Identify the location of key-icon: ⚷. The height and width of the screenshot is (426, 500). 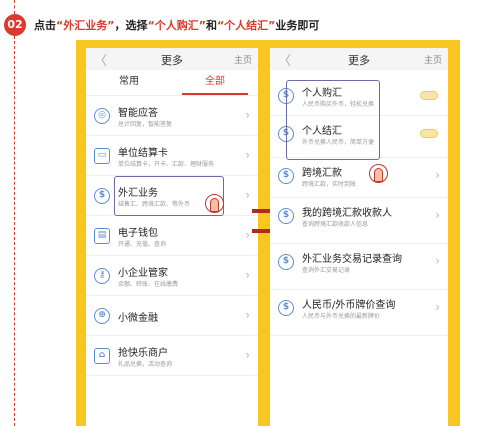
(102, 276).